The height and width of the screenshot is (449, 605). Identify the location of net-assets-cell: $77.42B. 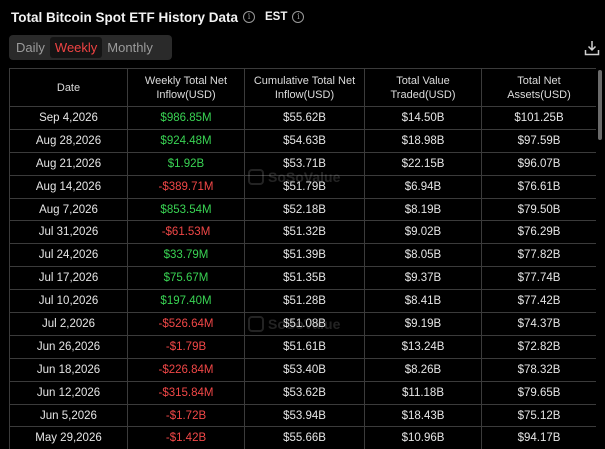
(538, 301).